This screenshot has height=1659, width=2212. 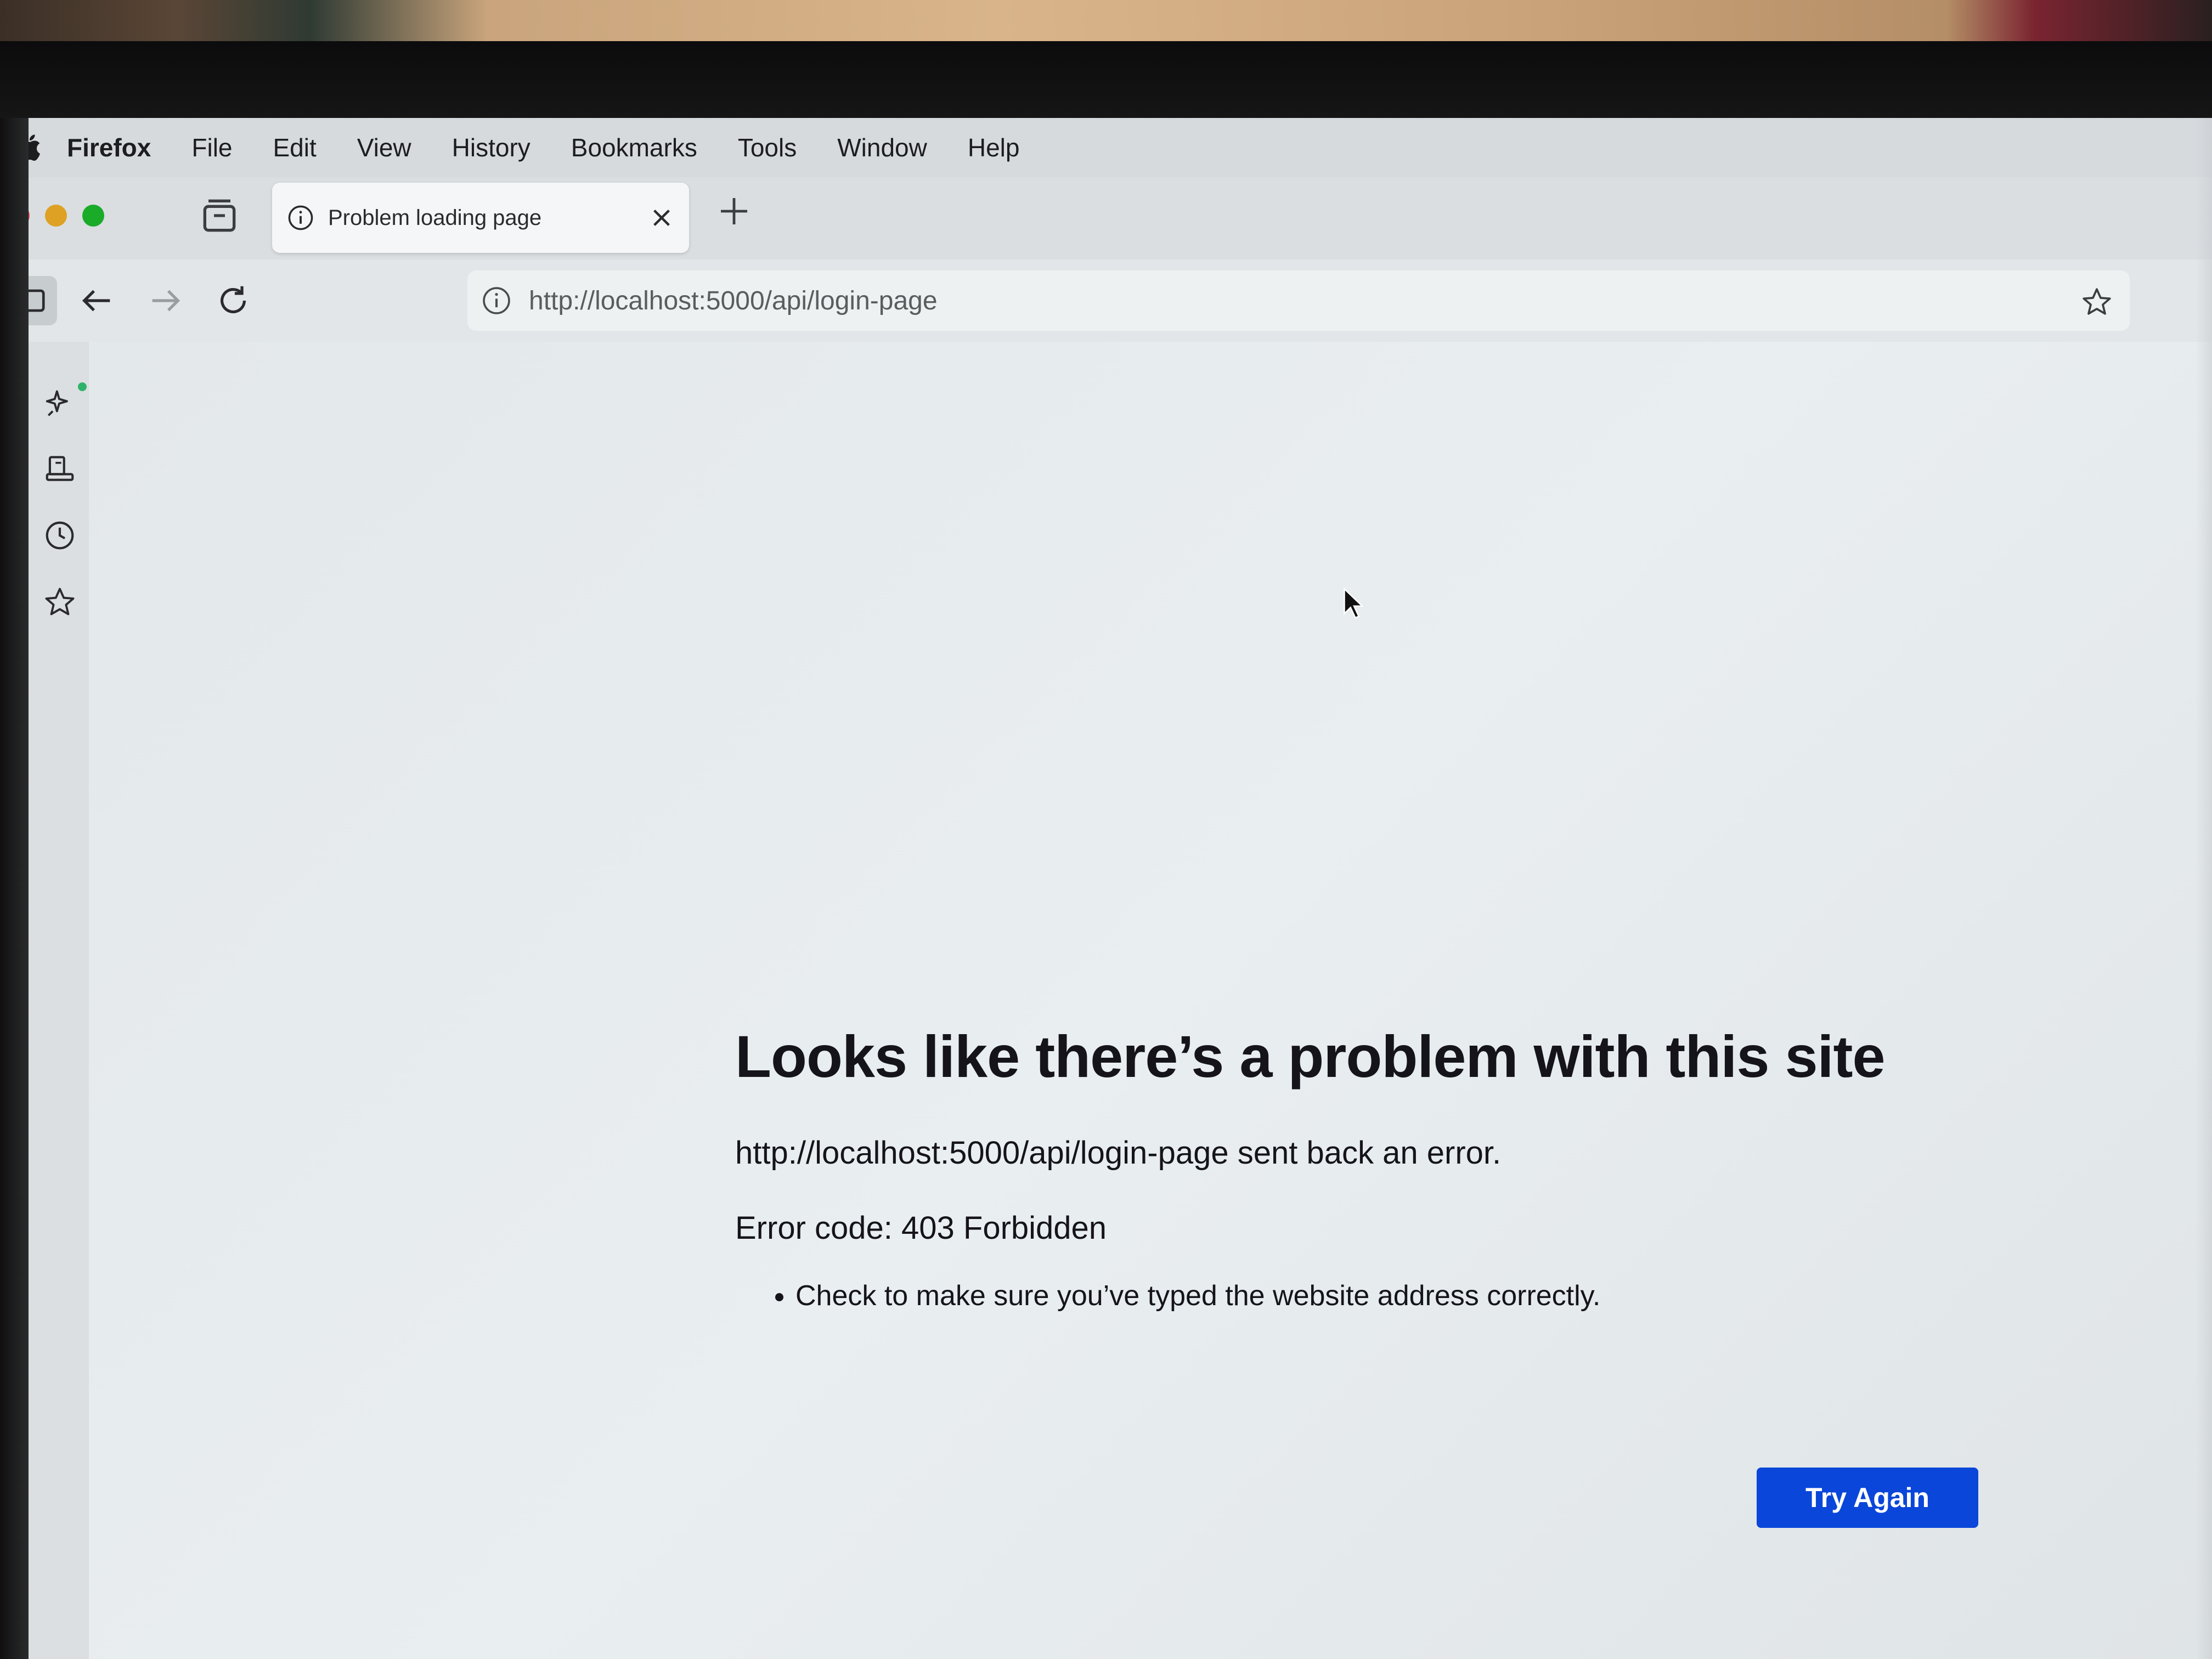 What do you see at coordinates (768, 147) in the screenshot?
I see `menu-tools: Tools` at bounding box center [768, 147].